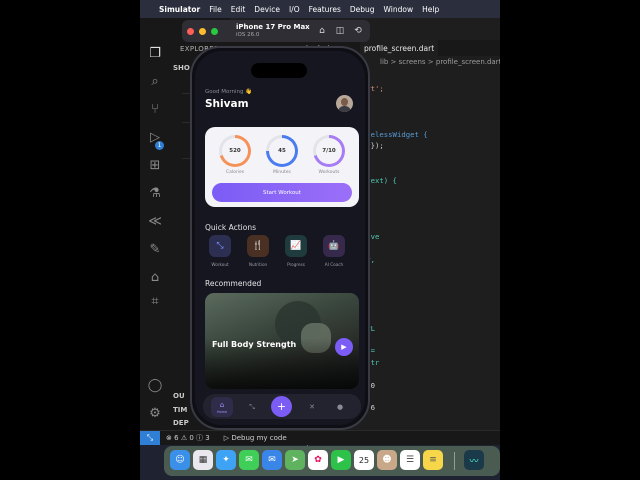 This screenshot has width=640, height=480. Describe the element at coordinates (180, 410) in the screenshot. I see `timeline-section: TIM` at that location.